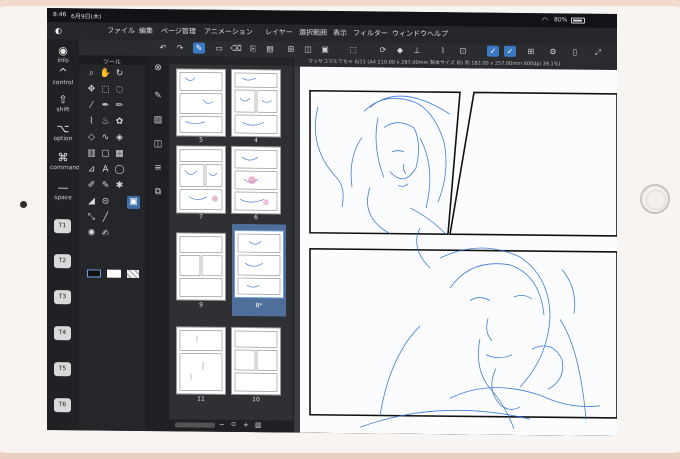 Image resolution: width=680 pixels, height=459 pixels. I want to click on command-key: ⌘ command, so click(65, 161).